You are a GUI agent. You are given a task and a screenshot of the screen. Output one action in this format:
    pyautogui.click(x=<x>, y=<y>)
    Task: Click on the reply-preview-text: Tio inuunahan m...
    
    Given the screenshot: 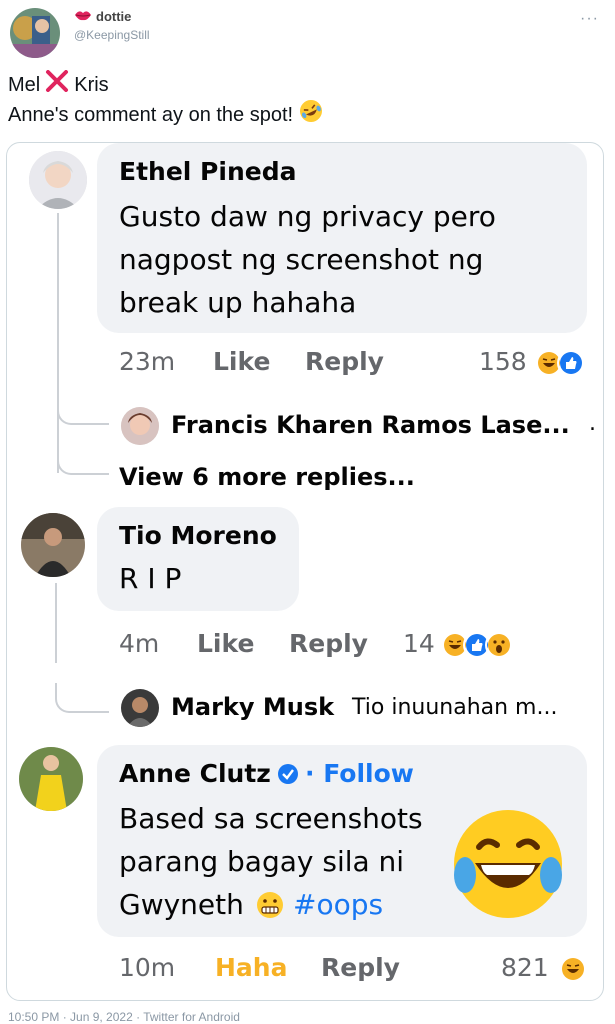 What is the action you would take?
    pyautogui.click(x=455, y=707)
    